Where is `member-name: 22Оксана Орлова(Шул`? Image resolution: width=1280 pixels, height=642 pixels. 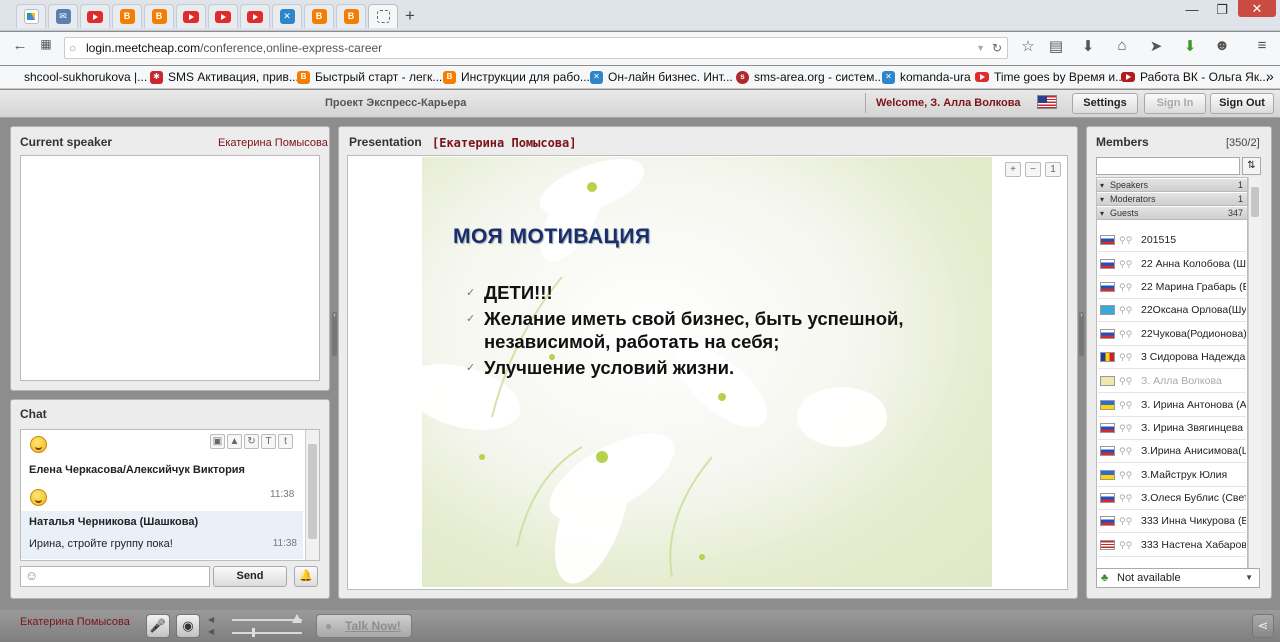 member-name: 22Оксана Орлова(Шул is located at coordinates (1193, 310).